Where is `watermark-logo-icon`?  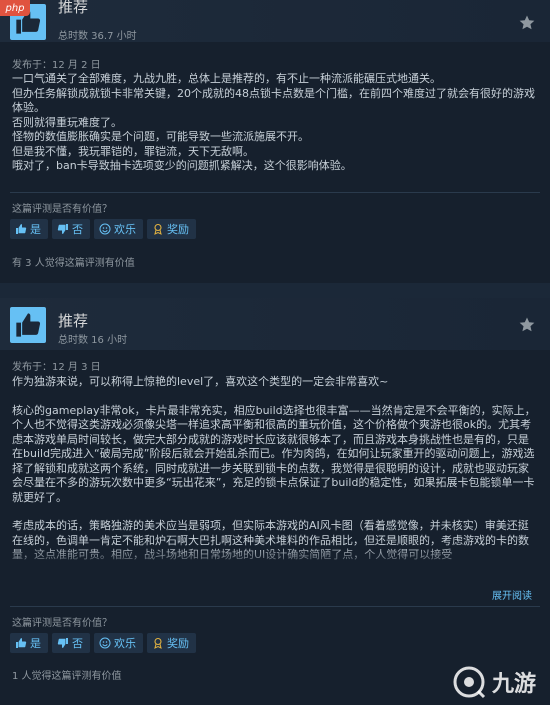 watermark-logo-icon is located at coordinates (469, 682).